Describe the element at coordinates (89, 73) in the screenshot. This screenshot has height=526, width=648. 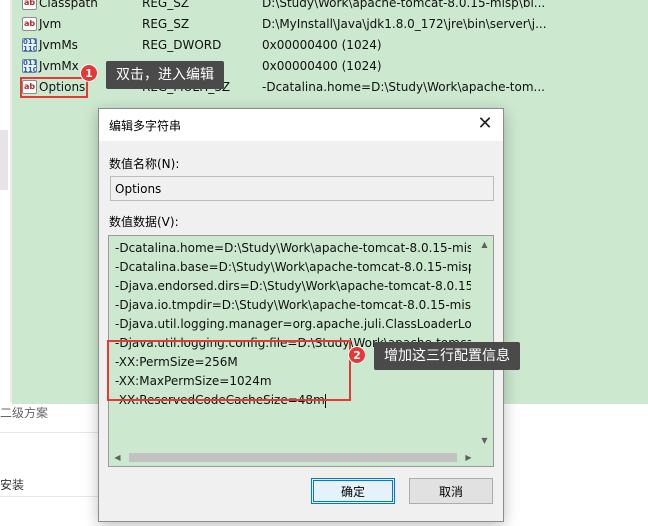
I see `step-1-badge: 1` at that location.